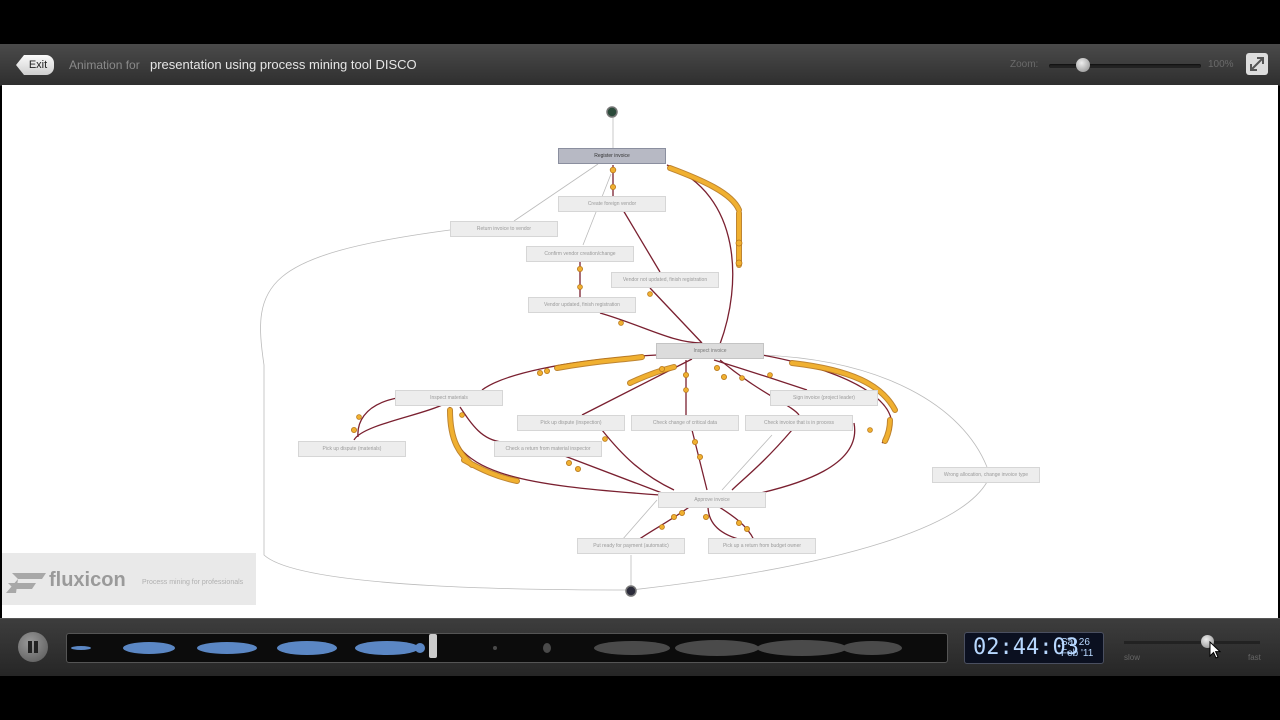  What do you see at coordinates (582, 305) in the screenshot?
I see `node-vendor-updated: Vendor updated, finish registration` at bounding box center [582, 305].